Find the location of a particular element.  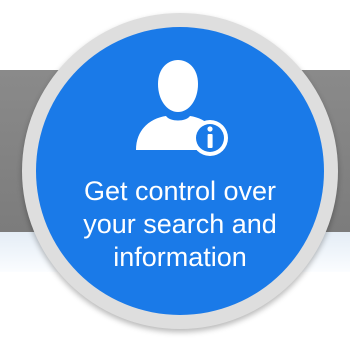

caption-line-1: Get control over is located at coordinates (180, 191).